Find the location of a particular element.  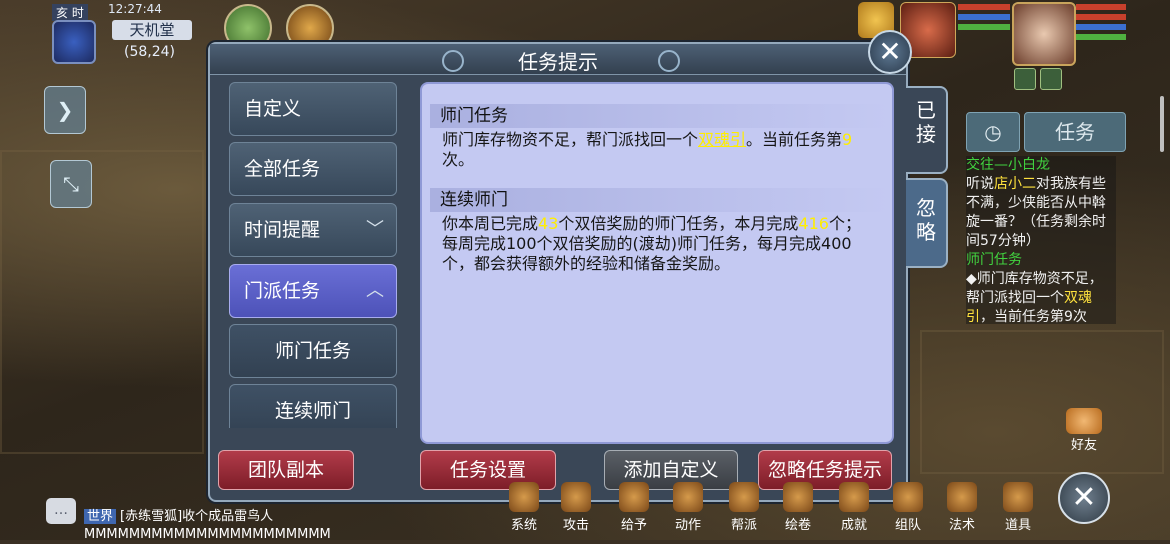

system-icon is located at coordinates (524, 497).